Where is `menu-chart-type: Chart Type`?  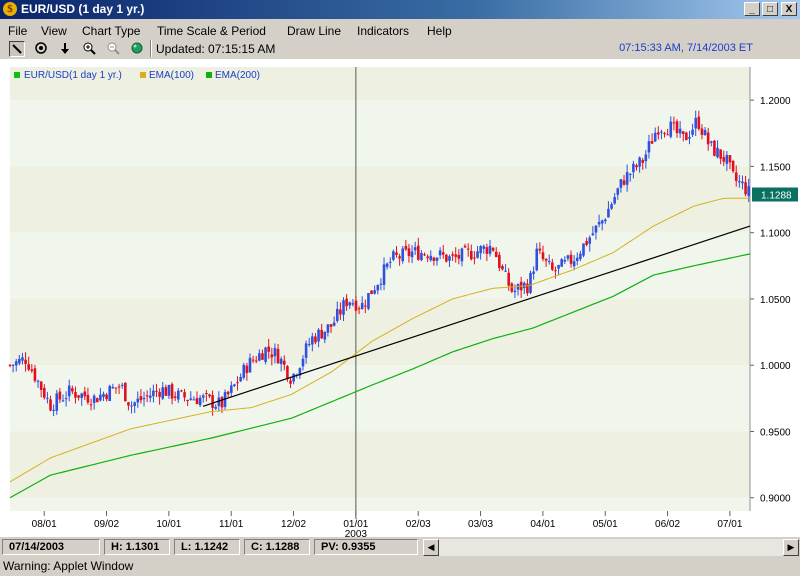
menu-chart-type: Chart Type is located at coordinates (111, 31).